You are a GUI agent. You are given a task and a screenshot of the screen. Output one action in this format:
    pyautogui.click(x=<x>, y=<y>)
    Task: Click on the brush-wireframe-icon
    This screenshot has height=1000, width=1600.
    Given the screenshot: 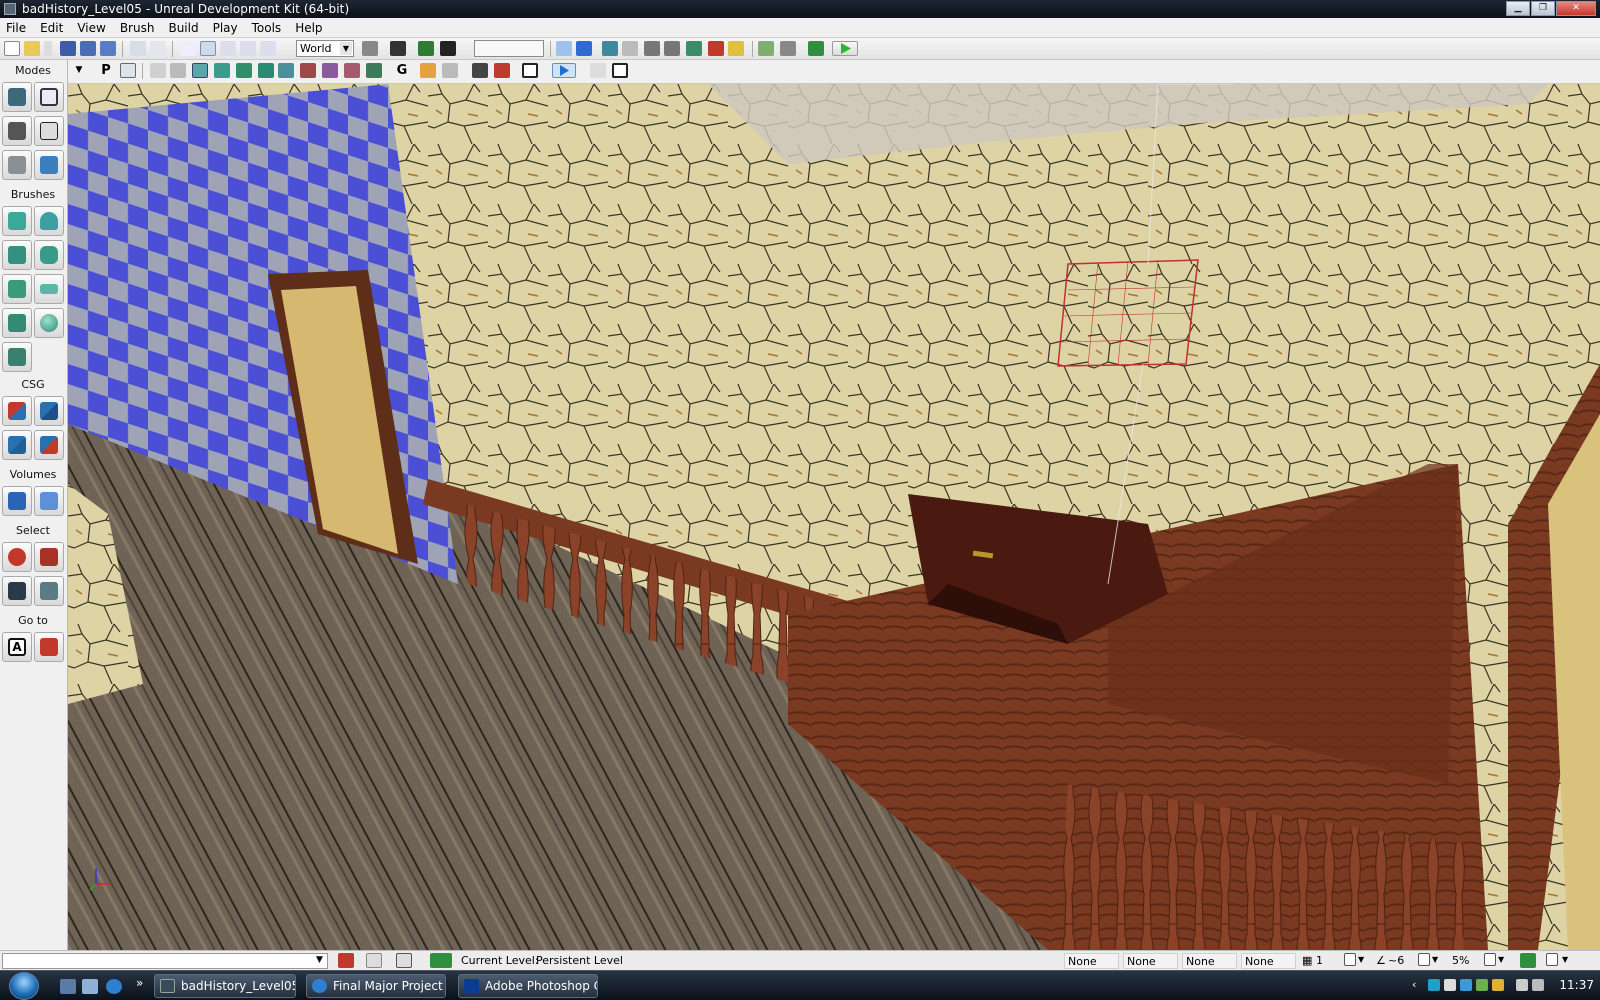 What is the action you would take?
    pyautogui.click(x=158, y=70)
    